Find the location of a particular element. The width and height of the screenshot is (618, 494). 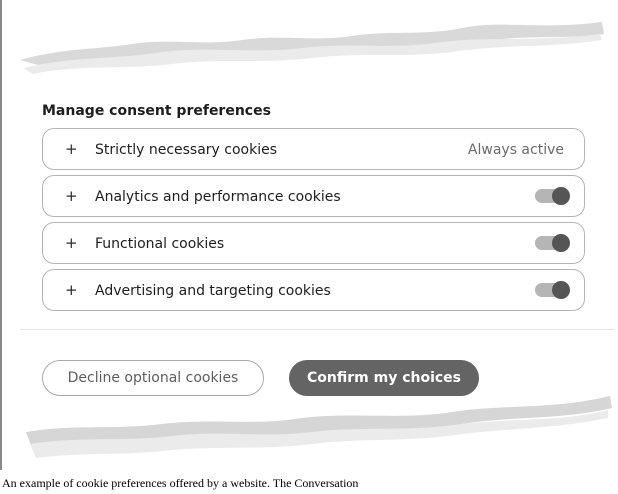

category-advertising-targeting: + Advertising and targeting cookies is located at coordinates (313, 290).